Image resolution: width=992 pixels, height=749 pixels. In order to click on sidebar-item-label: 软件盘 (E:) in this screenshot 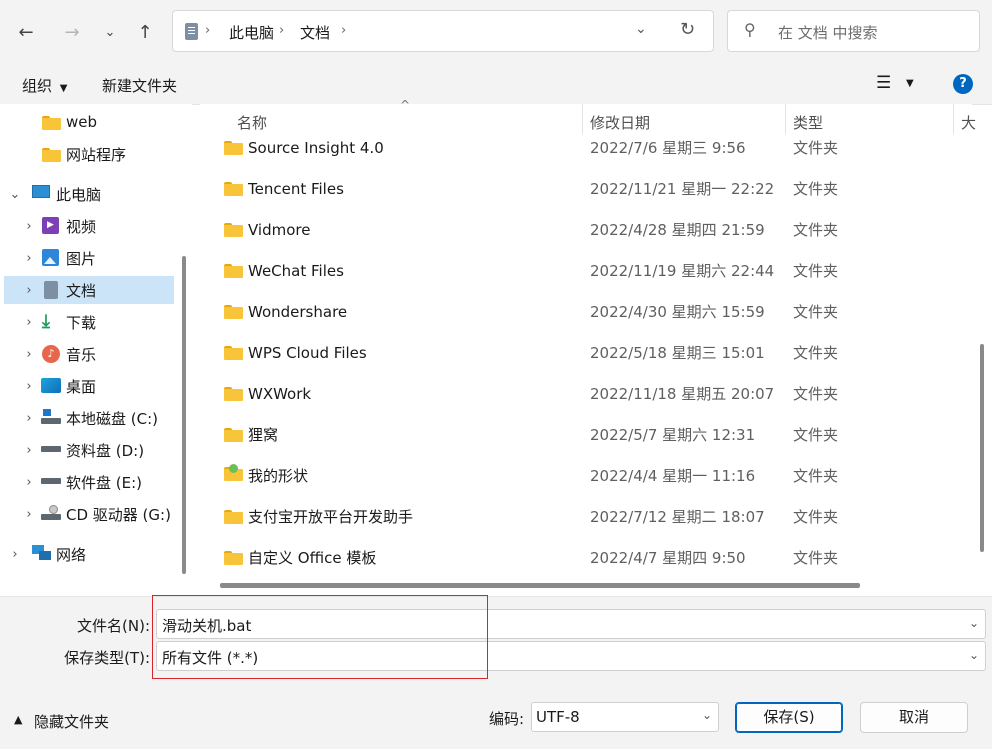, I will do `click(104, 482)`.